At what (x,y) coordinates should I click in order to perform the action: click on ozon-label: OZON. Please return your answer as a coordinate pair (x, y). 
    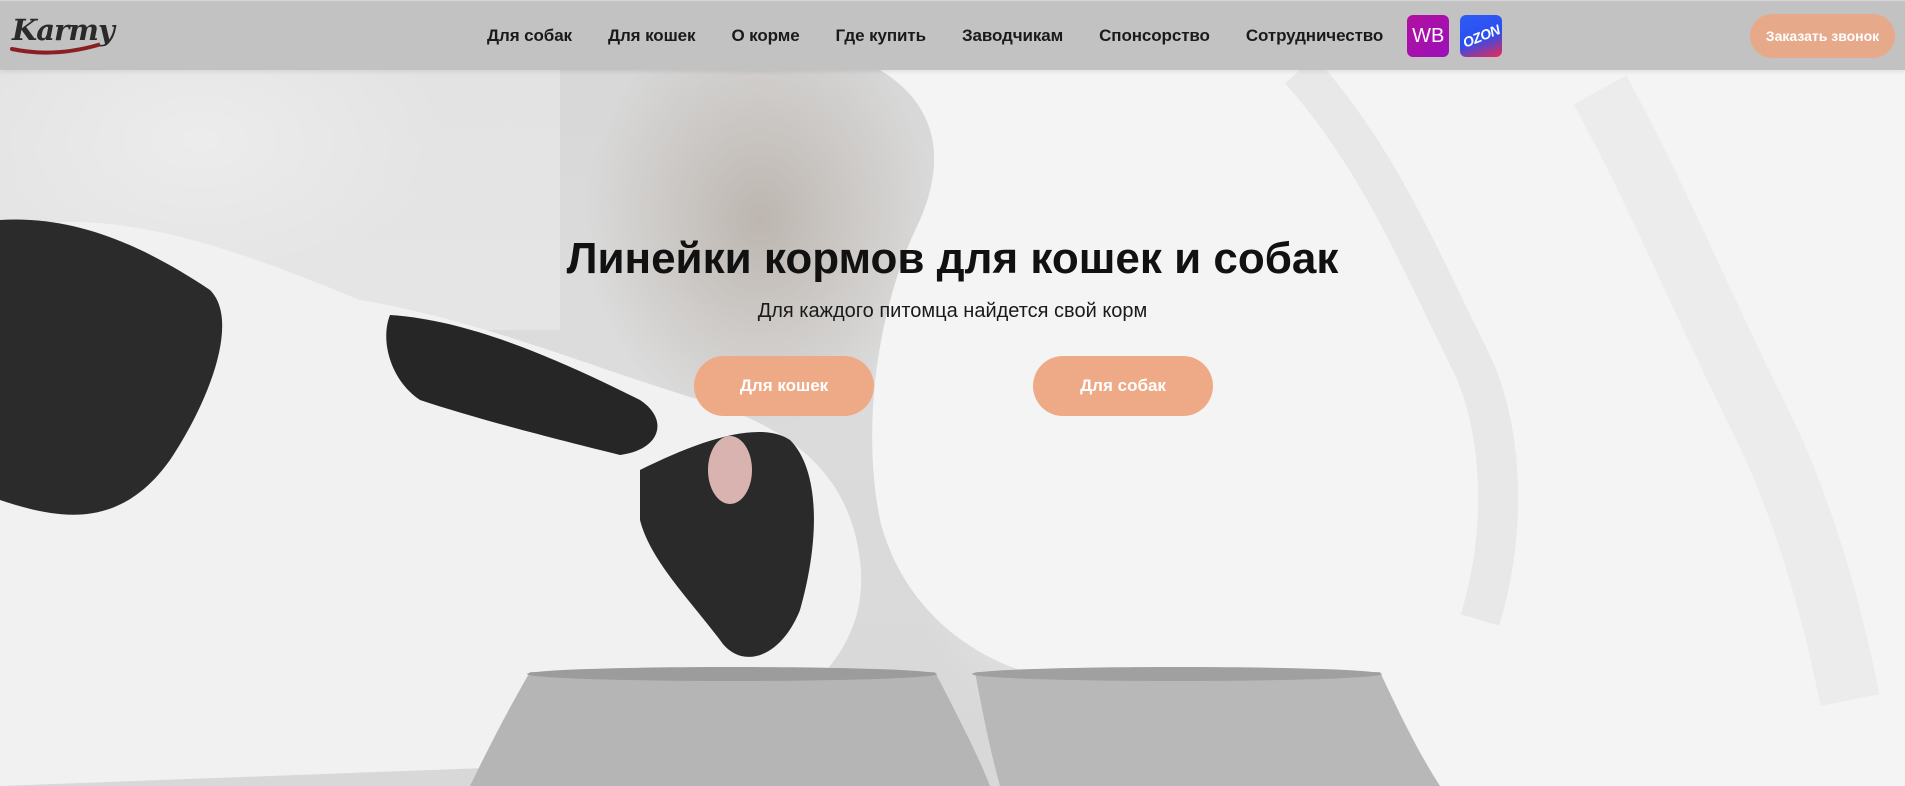
    Looking at the image, I should click on (1481, 36).